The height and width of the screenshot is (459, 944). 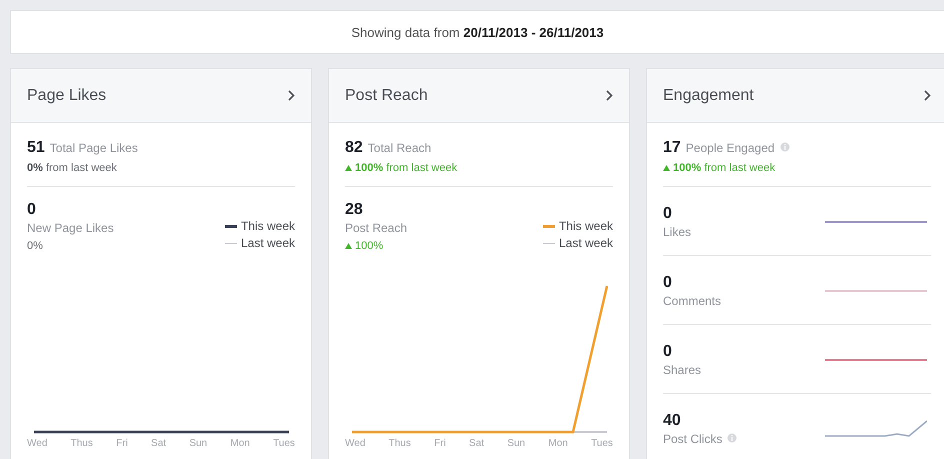 I want to click on metric-label: Comments, so click(x=692, y=301).